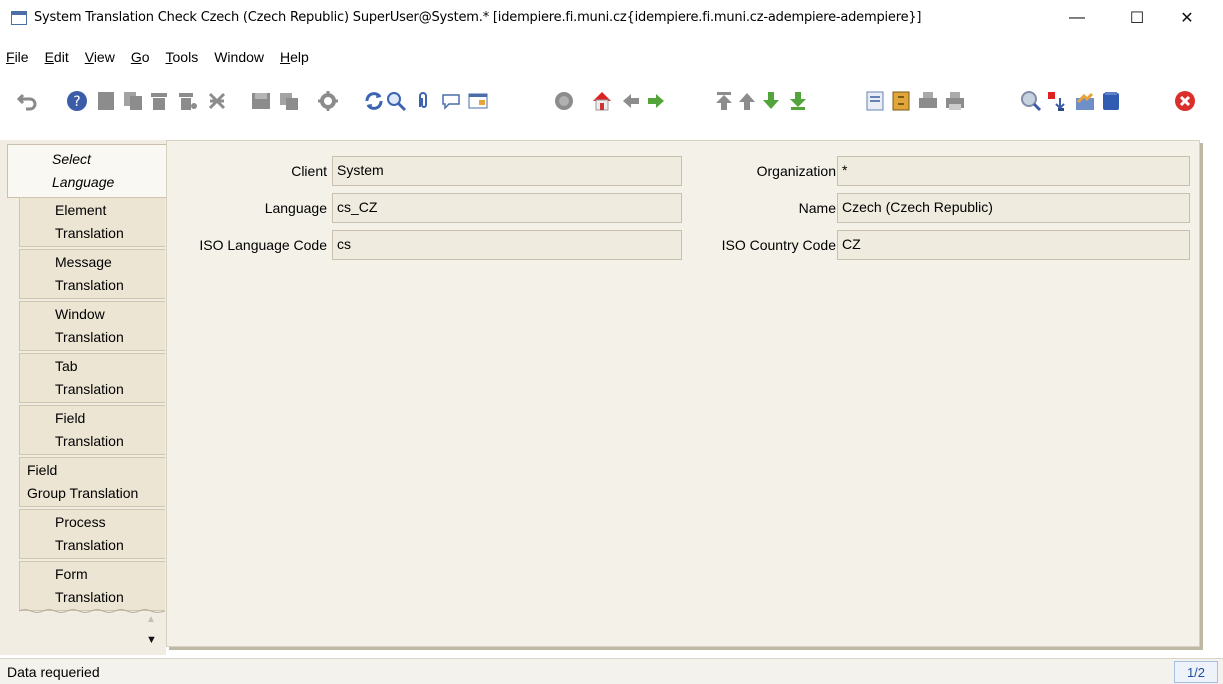  I want to click on organization-label: Organization, so click(796, 171).